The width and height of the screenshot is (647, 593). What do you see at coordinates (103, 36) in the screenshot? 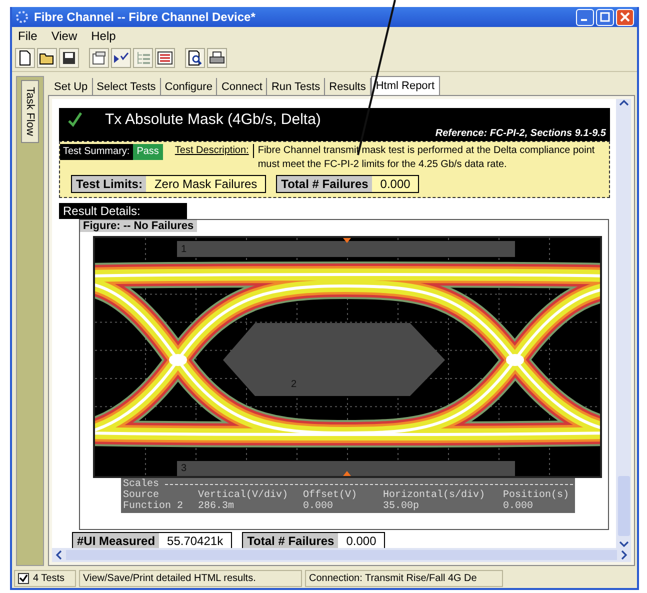
I see `menu-item: Help` at bounding box center [103, 36].